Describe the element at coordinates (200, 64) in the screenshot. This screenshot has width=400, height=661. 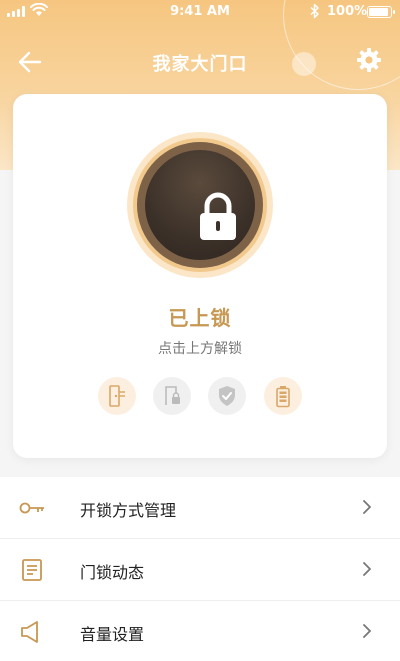
I see `page-title: 我家大门口` at that location.